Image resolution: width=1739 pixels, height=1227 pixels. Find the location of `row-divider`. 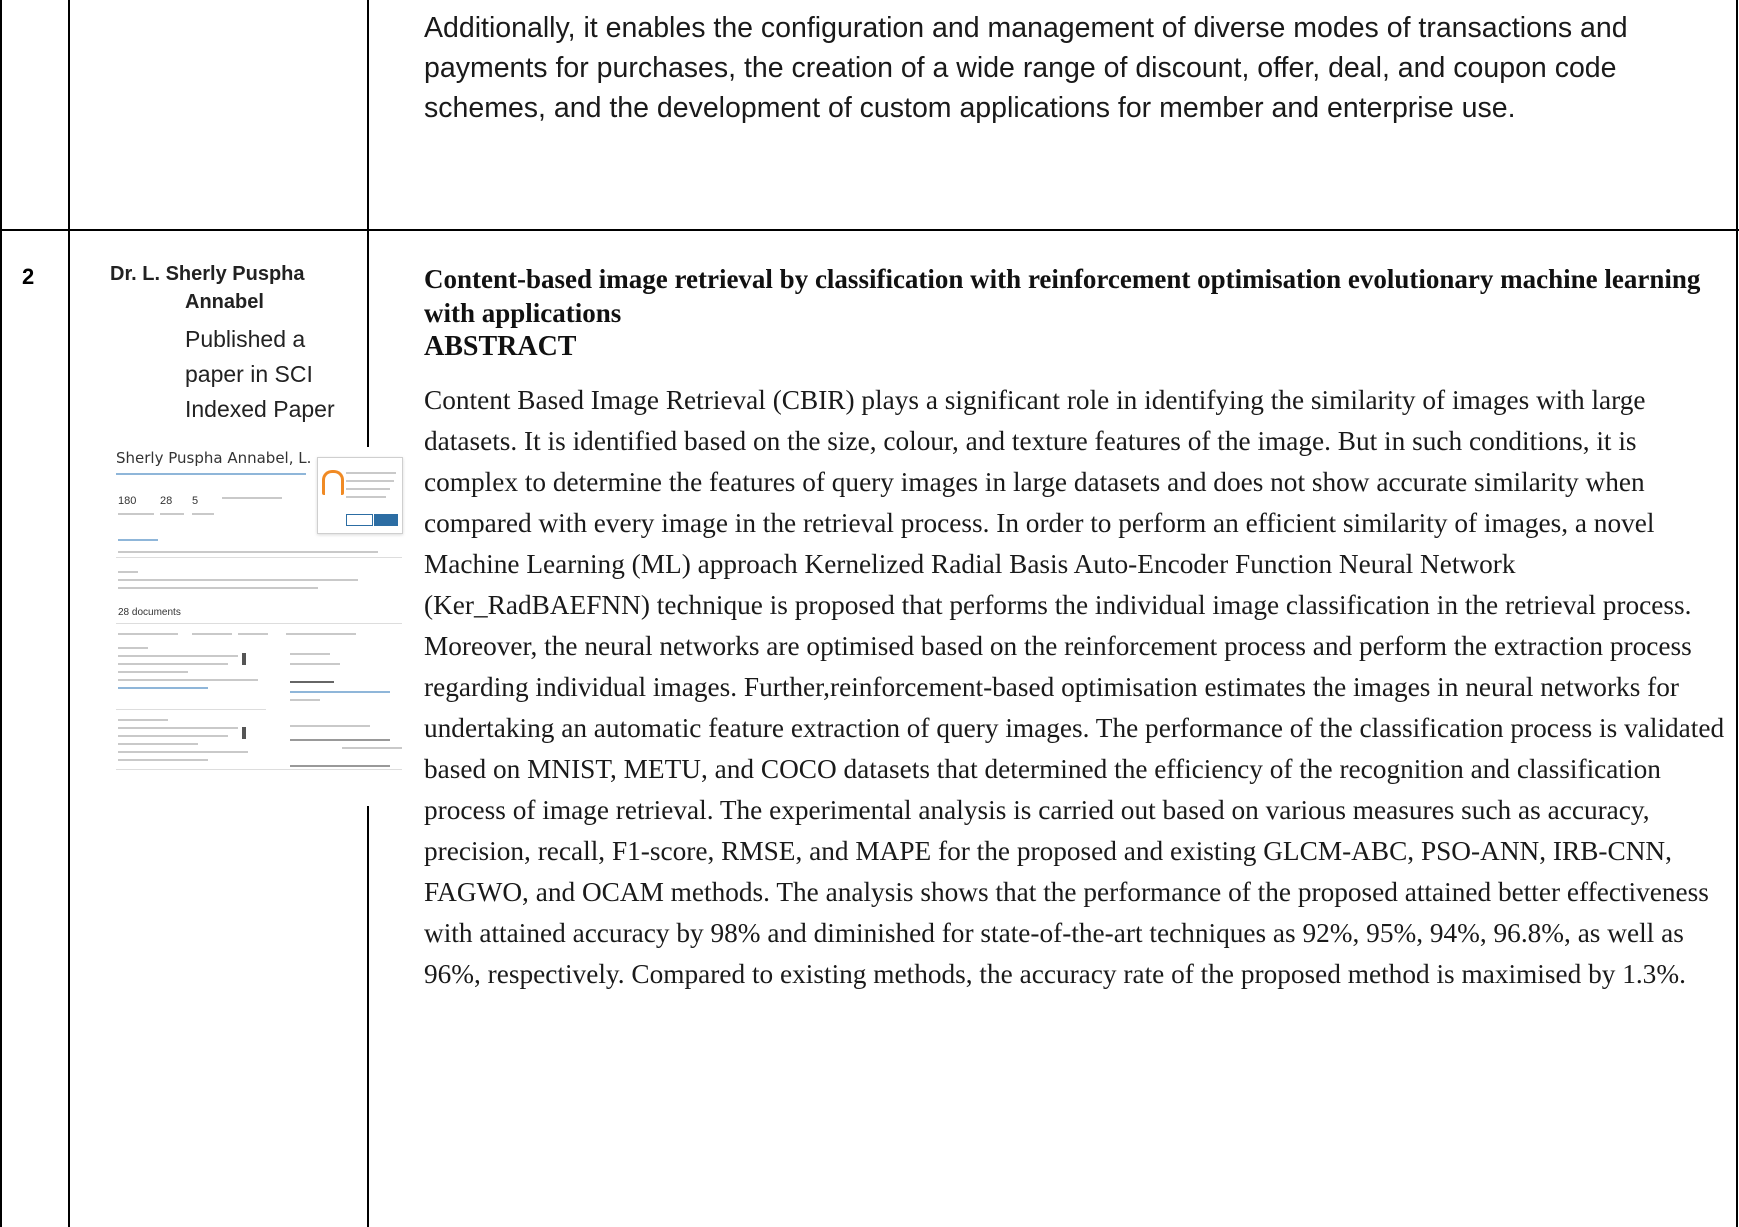

row-divider is located at coordinates (869, 230).